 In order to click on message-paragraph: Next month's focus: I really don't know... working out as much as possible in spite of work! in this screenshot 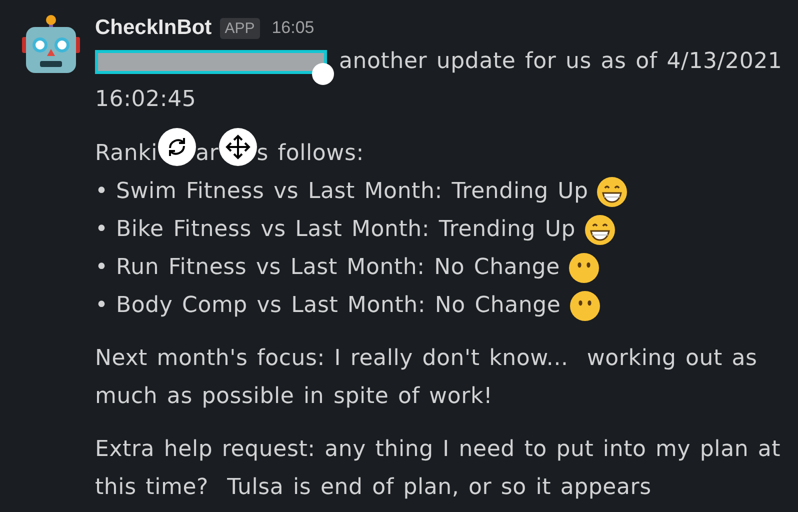, I will do `click(426, 378)`.